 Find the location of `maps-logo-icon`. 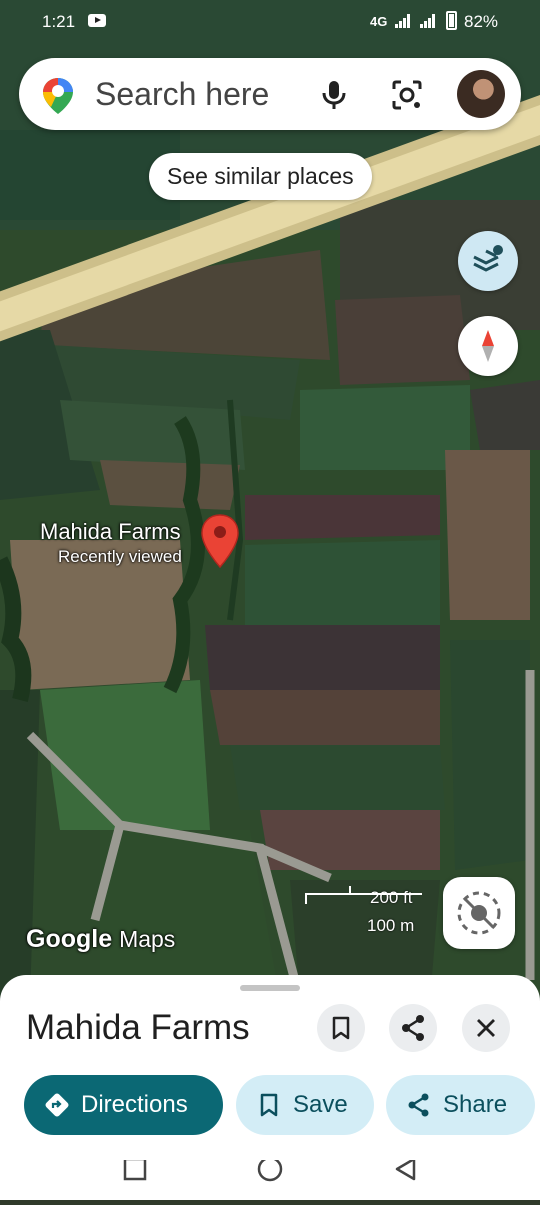

maps-logo-icon is located at coordinates (58, 96).